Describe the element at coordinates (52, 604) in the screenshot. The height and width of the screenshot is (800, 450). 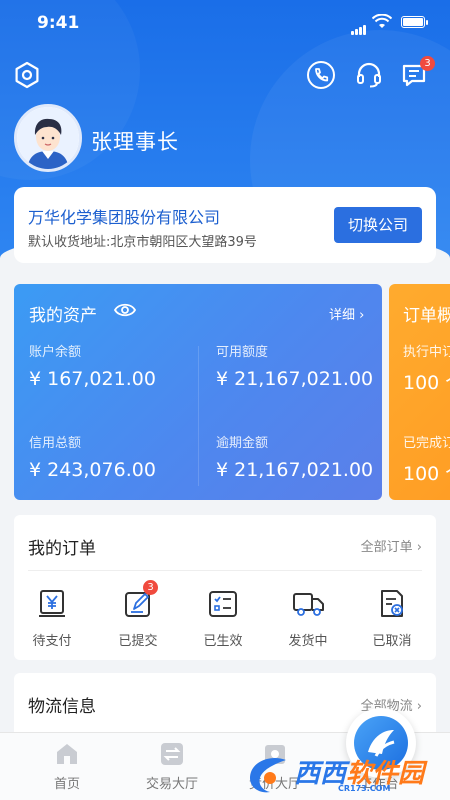
I see `yen-card-icon` at that location.